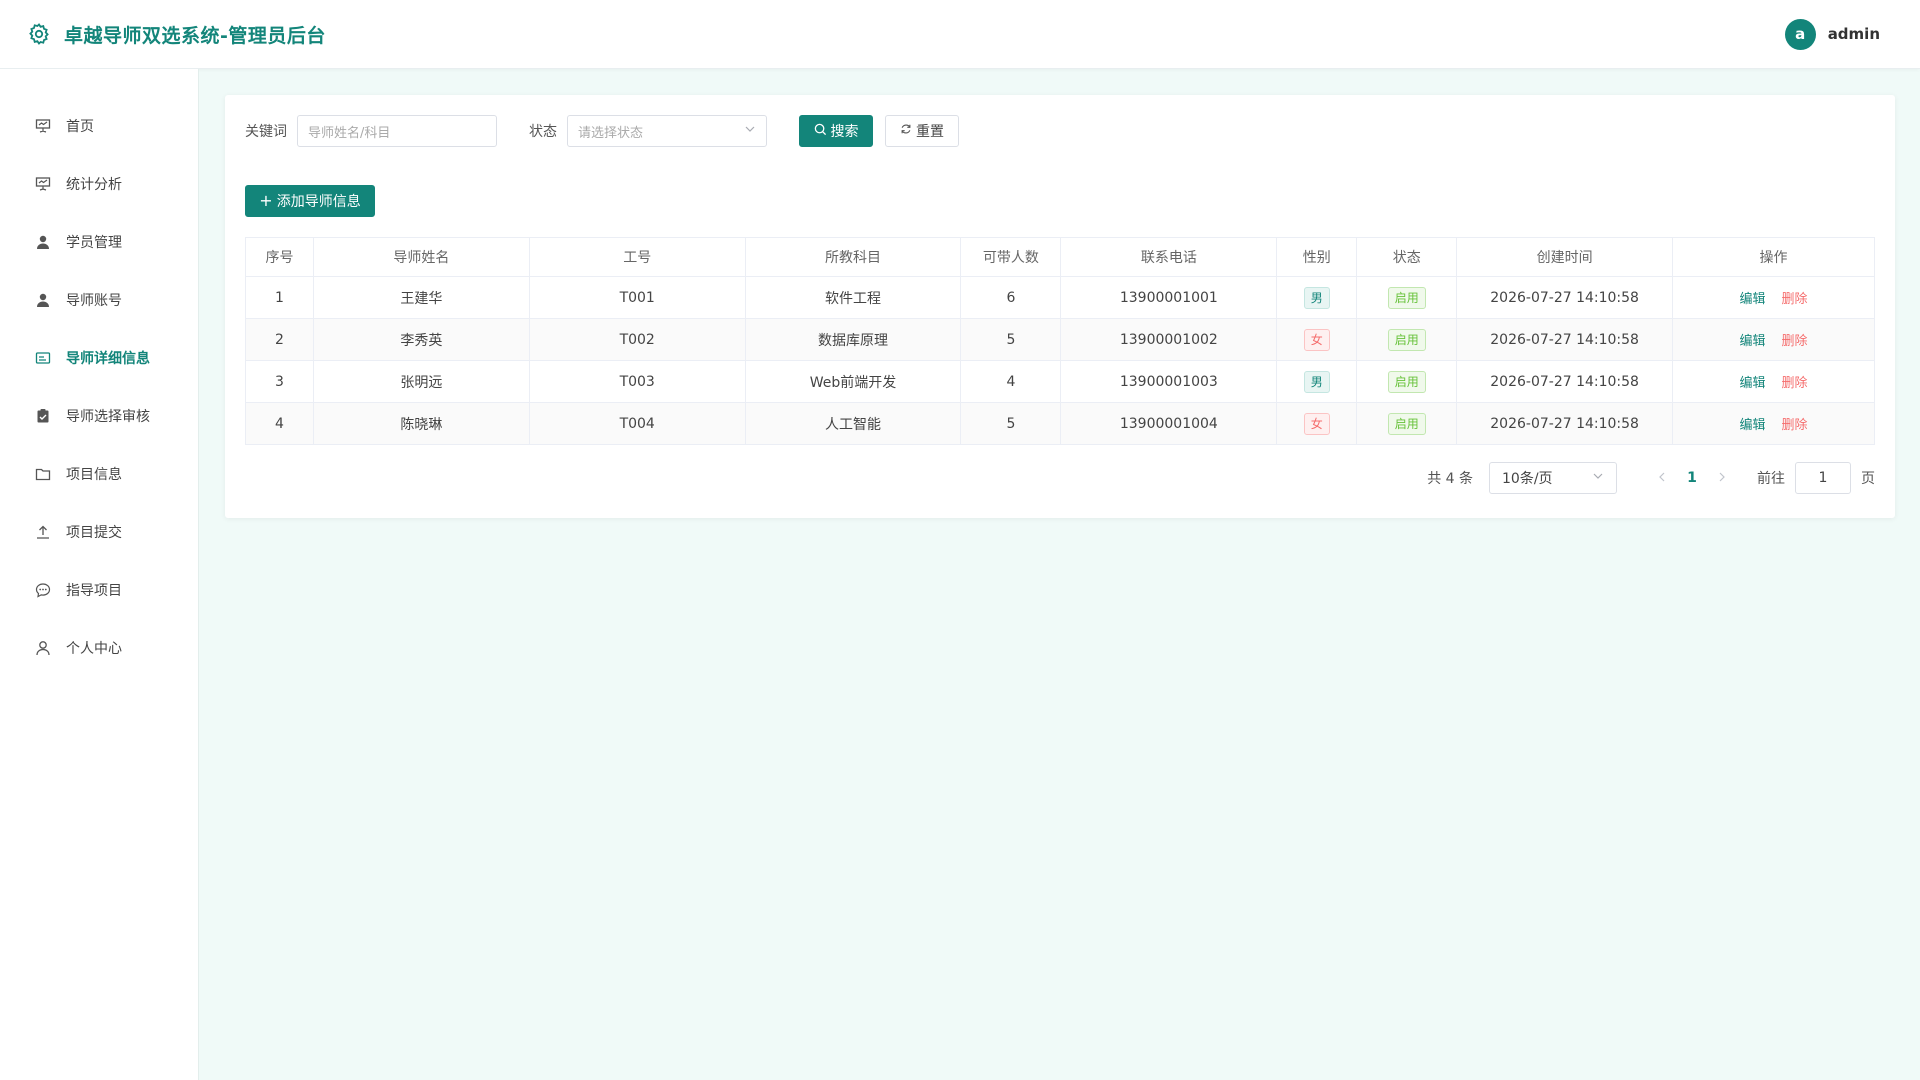 Image resolution: width=1920 pixels, height=1080 pixels. What do you see at coordinates (1868, 479) in the screenshot?
I see `page-suffix: 页` at bounding box center [1868, 479].